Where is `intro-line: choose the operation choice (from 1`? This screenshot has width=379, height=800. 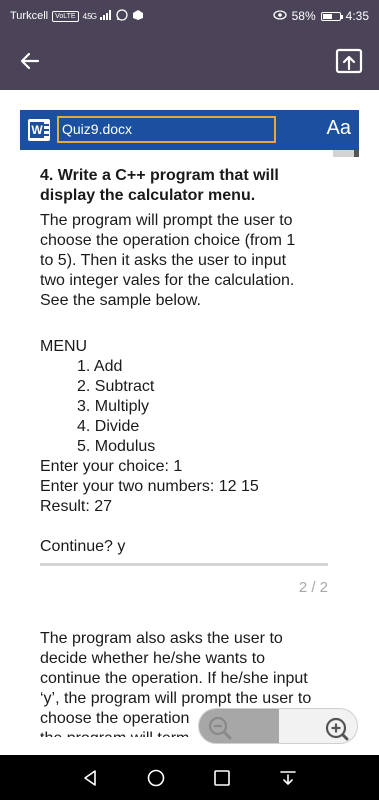
intro-line: choose the operation choice (from 1 is located at coordinates (168, 240).